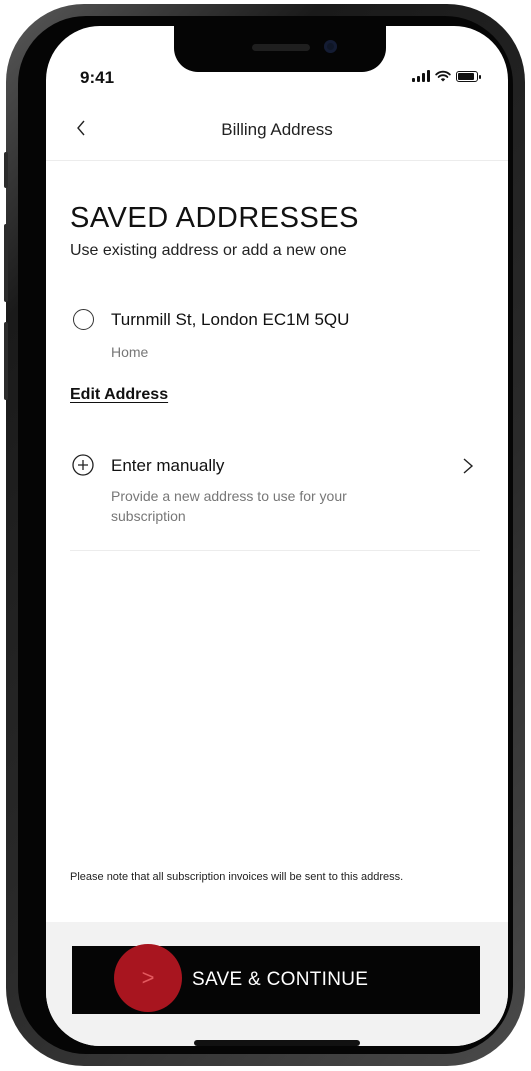  I want to click on navigation-bar: Billing Address, so click(277, 128).